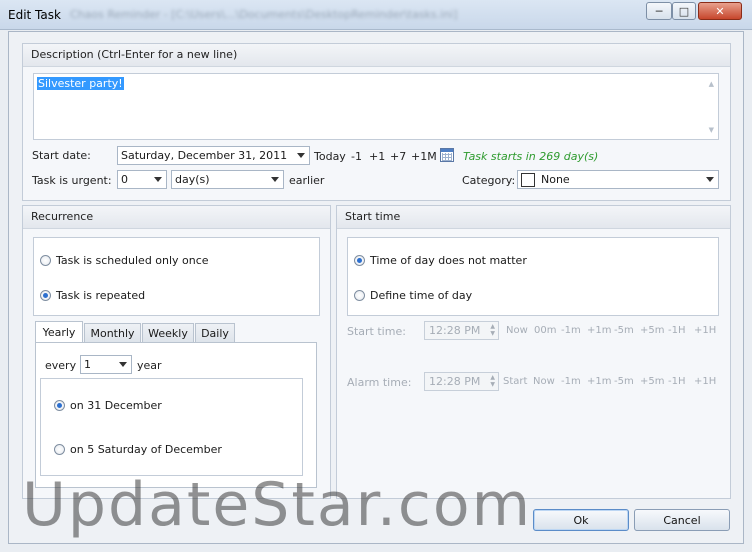 Image resolution: width=752 pixels, height=552 pixels. I want to click on start-time-value: 12:28 PM, so click(455, 330).